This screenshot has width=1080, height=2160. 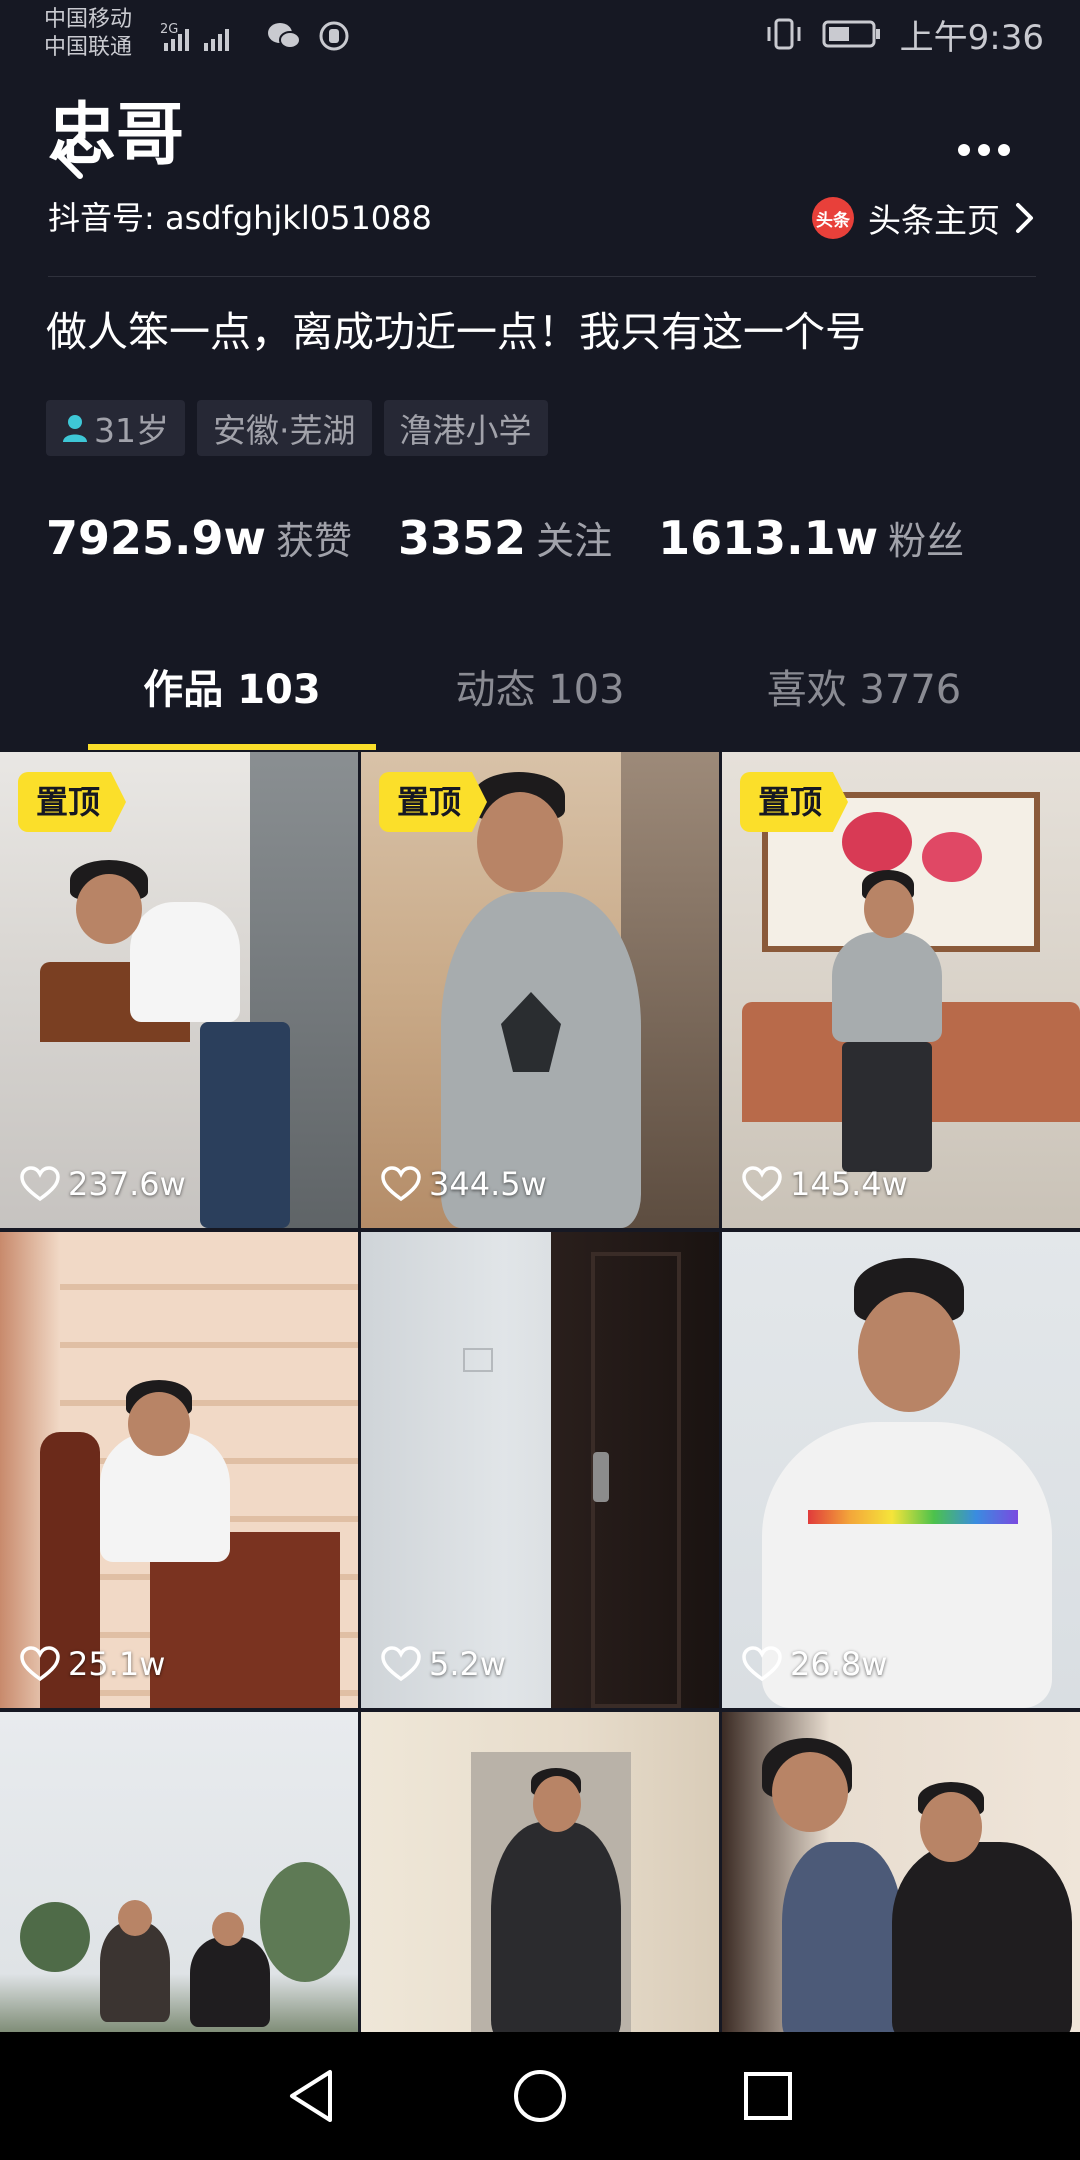 I want to click on stat-followers-value: 1613.1w, so click(x=768, y=538).